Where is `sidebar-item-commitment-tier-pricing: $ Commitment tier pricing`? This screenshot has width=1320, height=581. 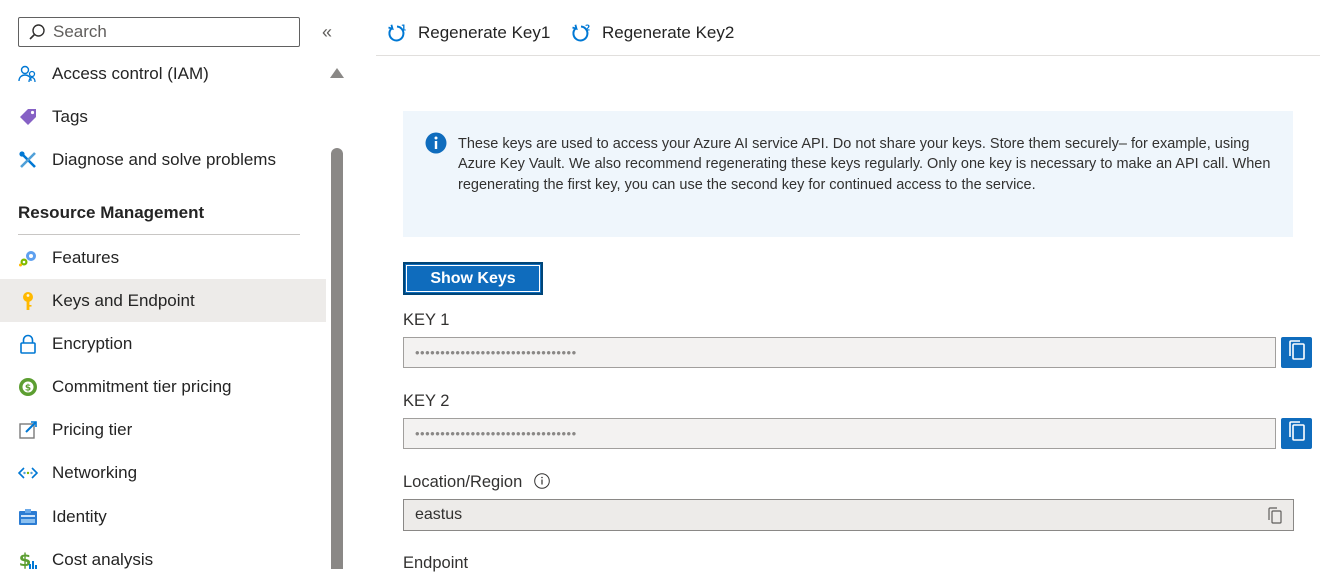
sidebar-item-commitment-tier-pricing: $ Commitment tier pricing is located at coordinates (163, 386).